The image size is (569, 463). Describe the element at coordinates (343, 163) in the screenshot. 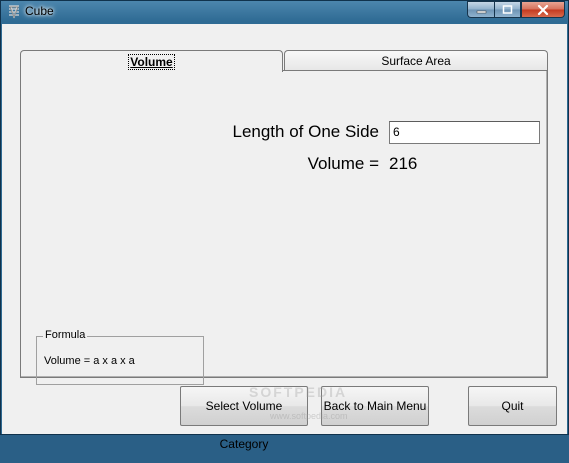

I see `volume-label: Volume =` at that location.